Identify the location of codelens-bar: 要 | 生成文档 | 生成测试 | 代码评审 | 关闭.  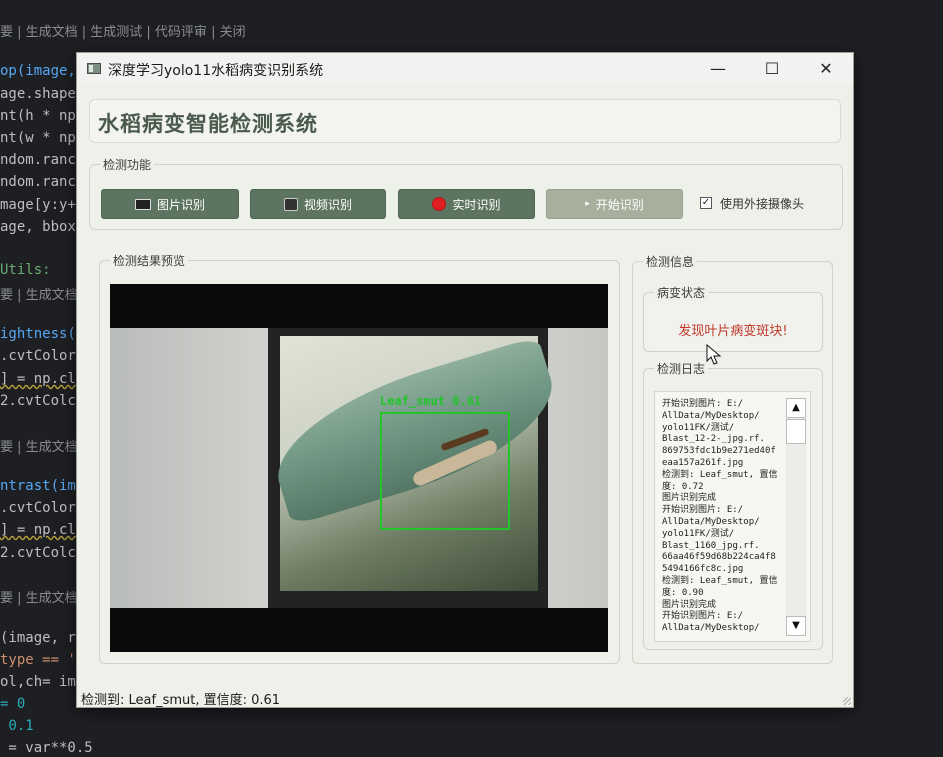
(123, 30).